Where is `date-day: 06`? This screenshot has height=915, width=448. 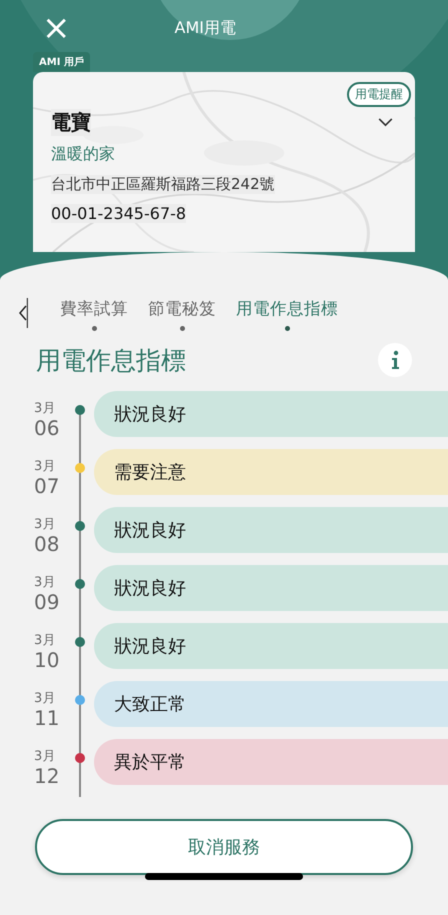
date-day: 06 is located at coordinates (47, 428).